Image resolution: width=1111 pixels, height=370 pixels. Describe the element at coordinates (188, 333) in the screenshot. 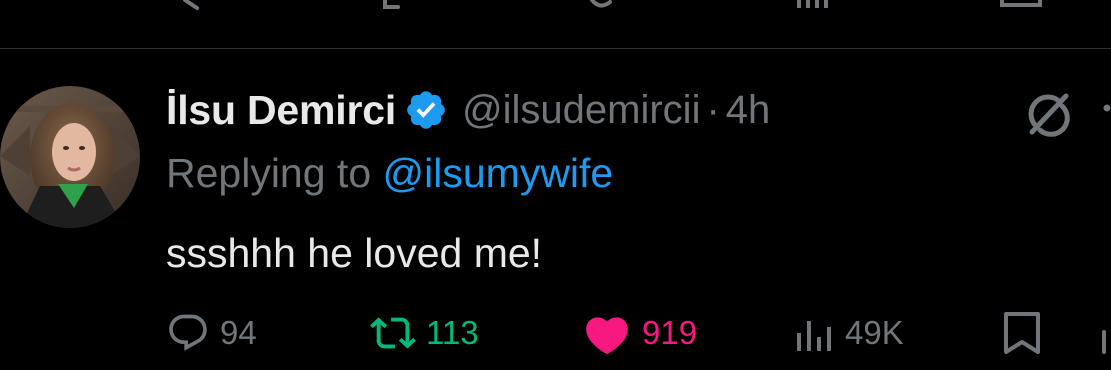

I see `reply-bubble-icon` at that location.